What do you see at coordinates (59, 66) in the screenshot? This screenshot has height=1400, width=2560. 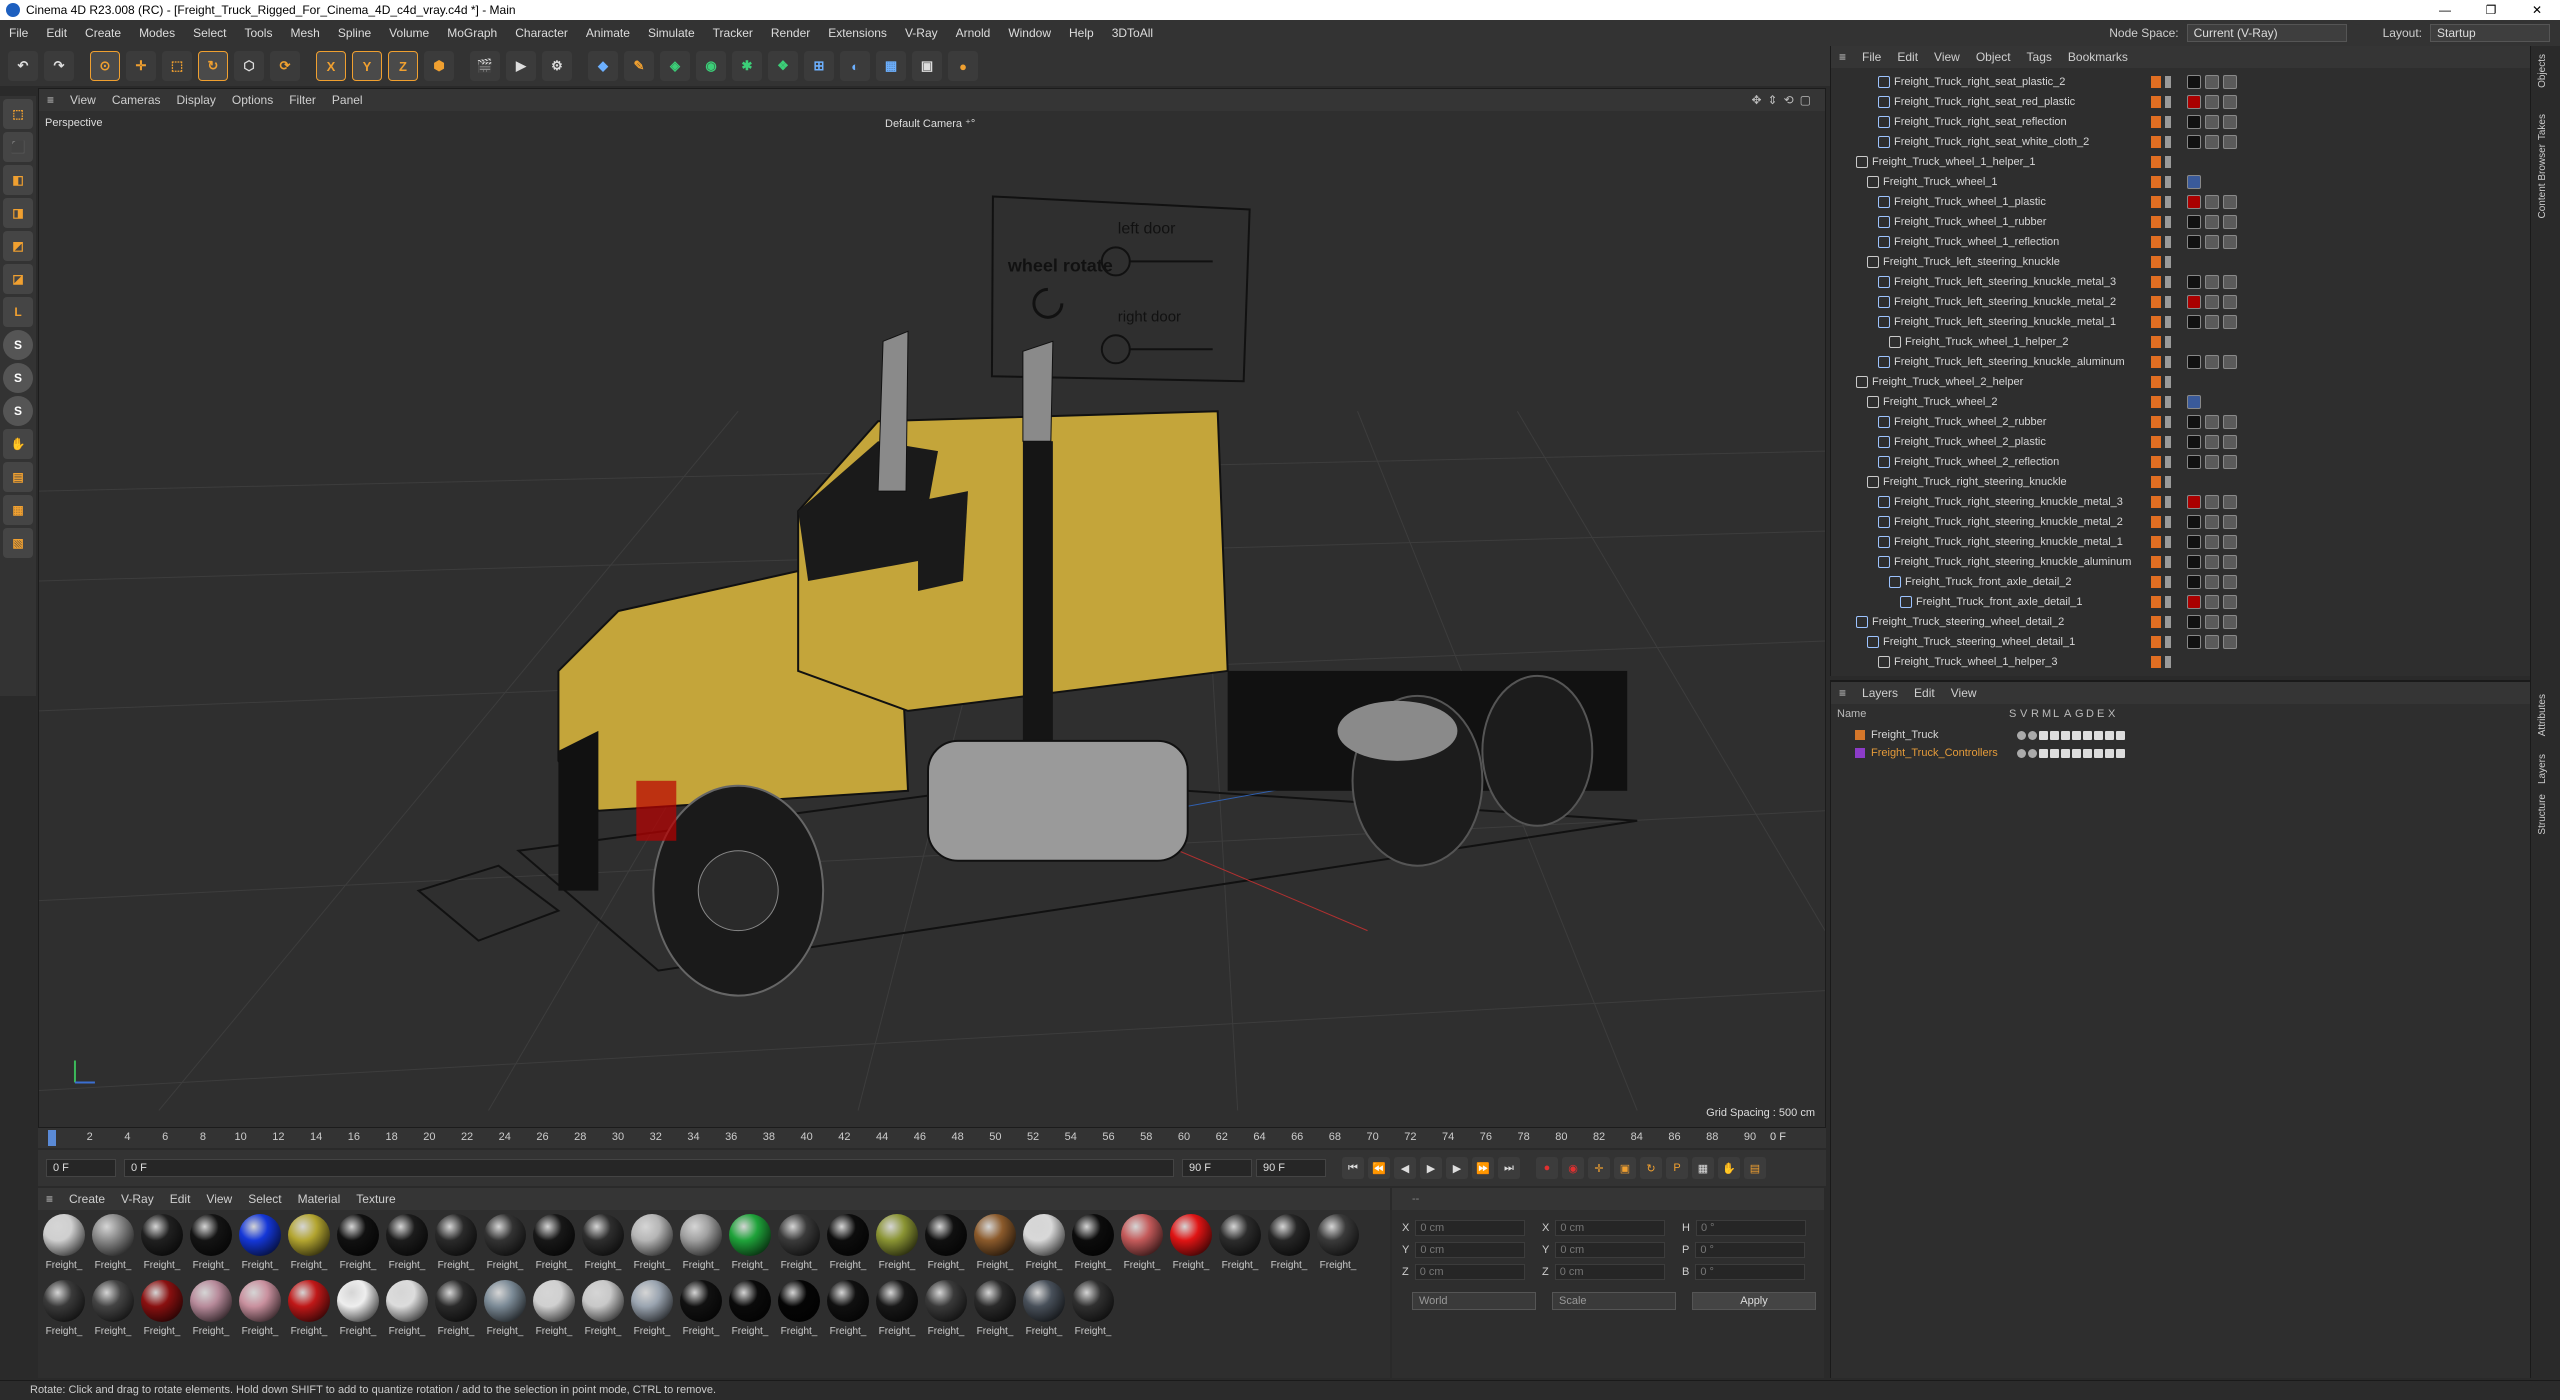 I see `toolbar-button-2: ↷` at bounding box center [59, 66].